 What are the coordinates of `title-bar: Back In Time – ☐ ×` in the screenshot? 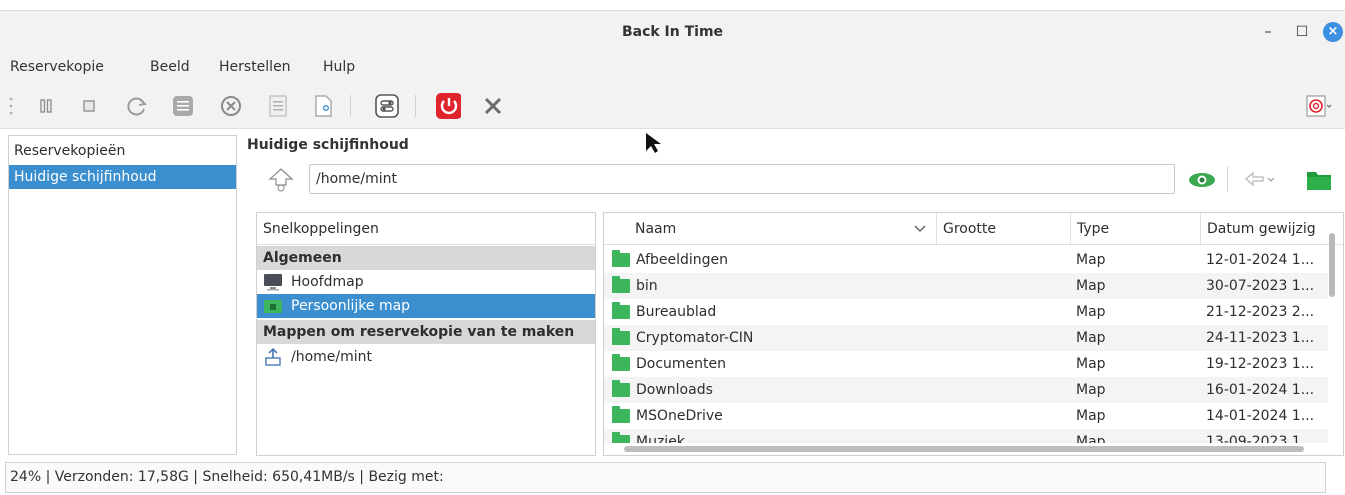 It's located at (672, 31).